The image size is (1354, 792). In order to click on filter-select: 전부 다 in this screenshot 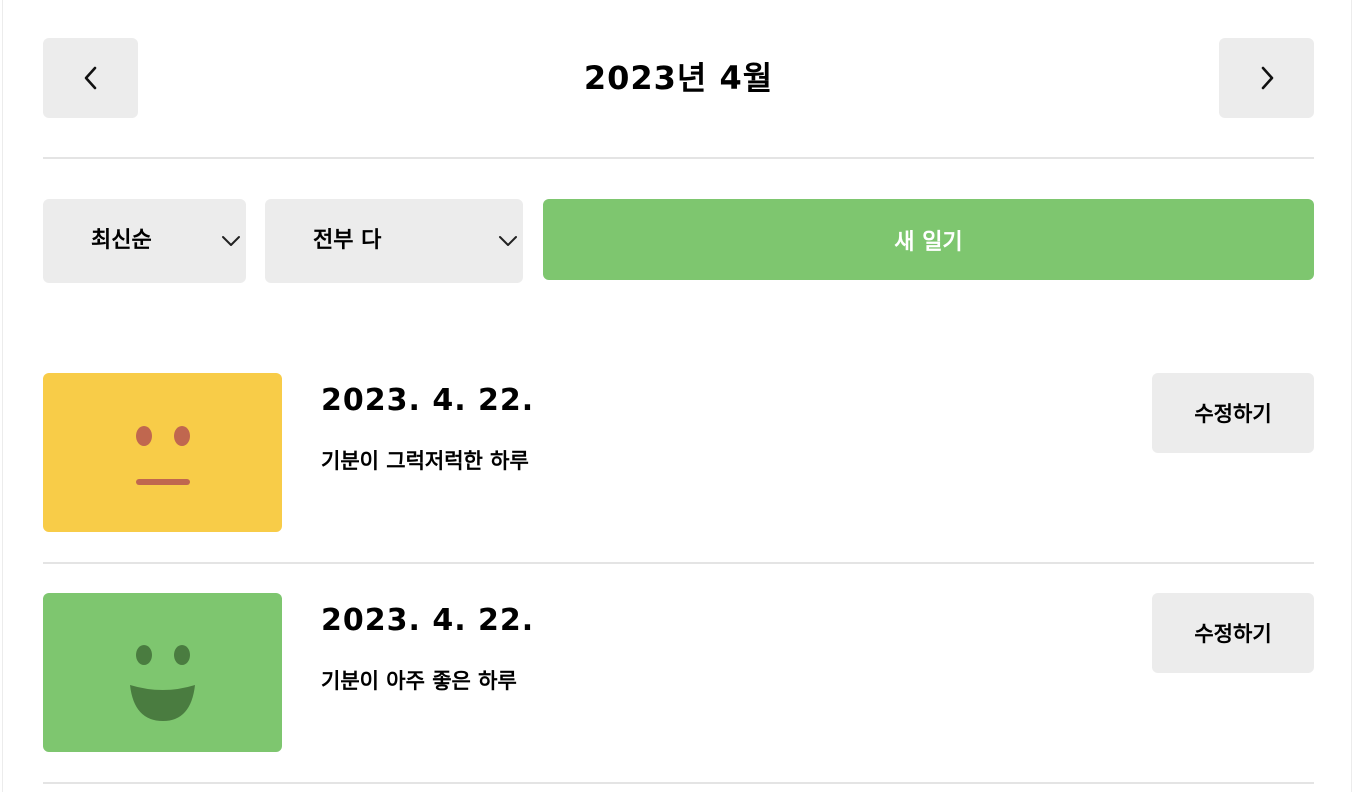, I will do `click(394, 241)`.